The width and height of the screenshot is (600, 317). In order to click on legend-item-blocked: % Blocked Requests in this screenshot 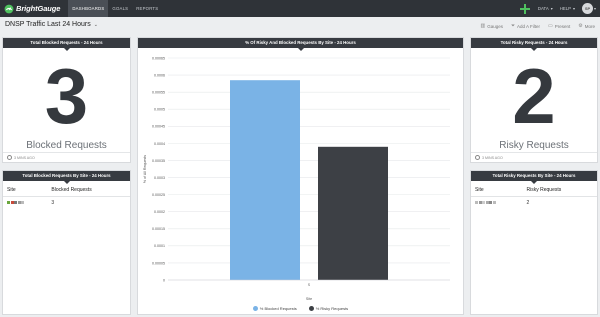, I will do `click(274, 308)`.